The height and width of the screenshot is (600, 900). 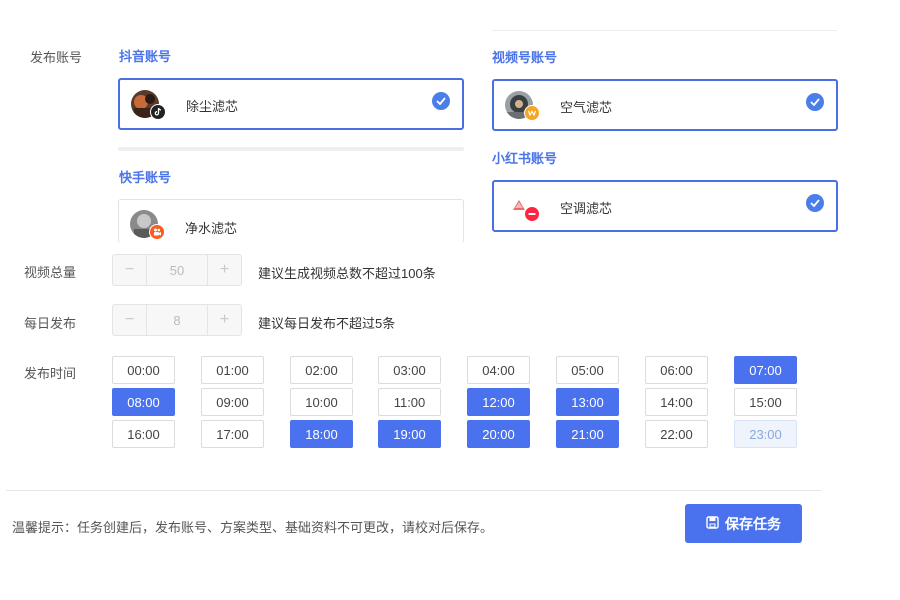 What do you see at coordinates (587, 434) in the screenshot?
I see `time-slot-2100: 21:00` at bounding box center [587, 434].